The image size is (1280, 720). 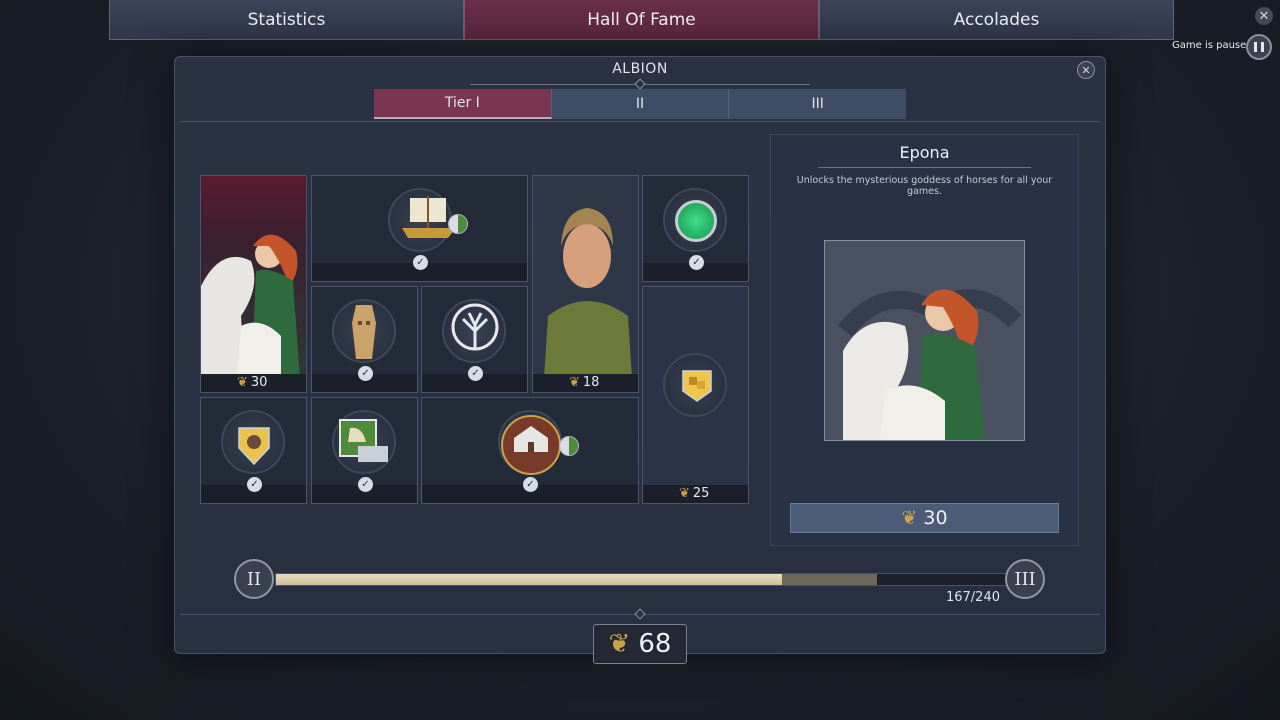 I want to click on reward-cost: ❦ 18, so click(x=584, y=382).